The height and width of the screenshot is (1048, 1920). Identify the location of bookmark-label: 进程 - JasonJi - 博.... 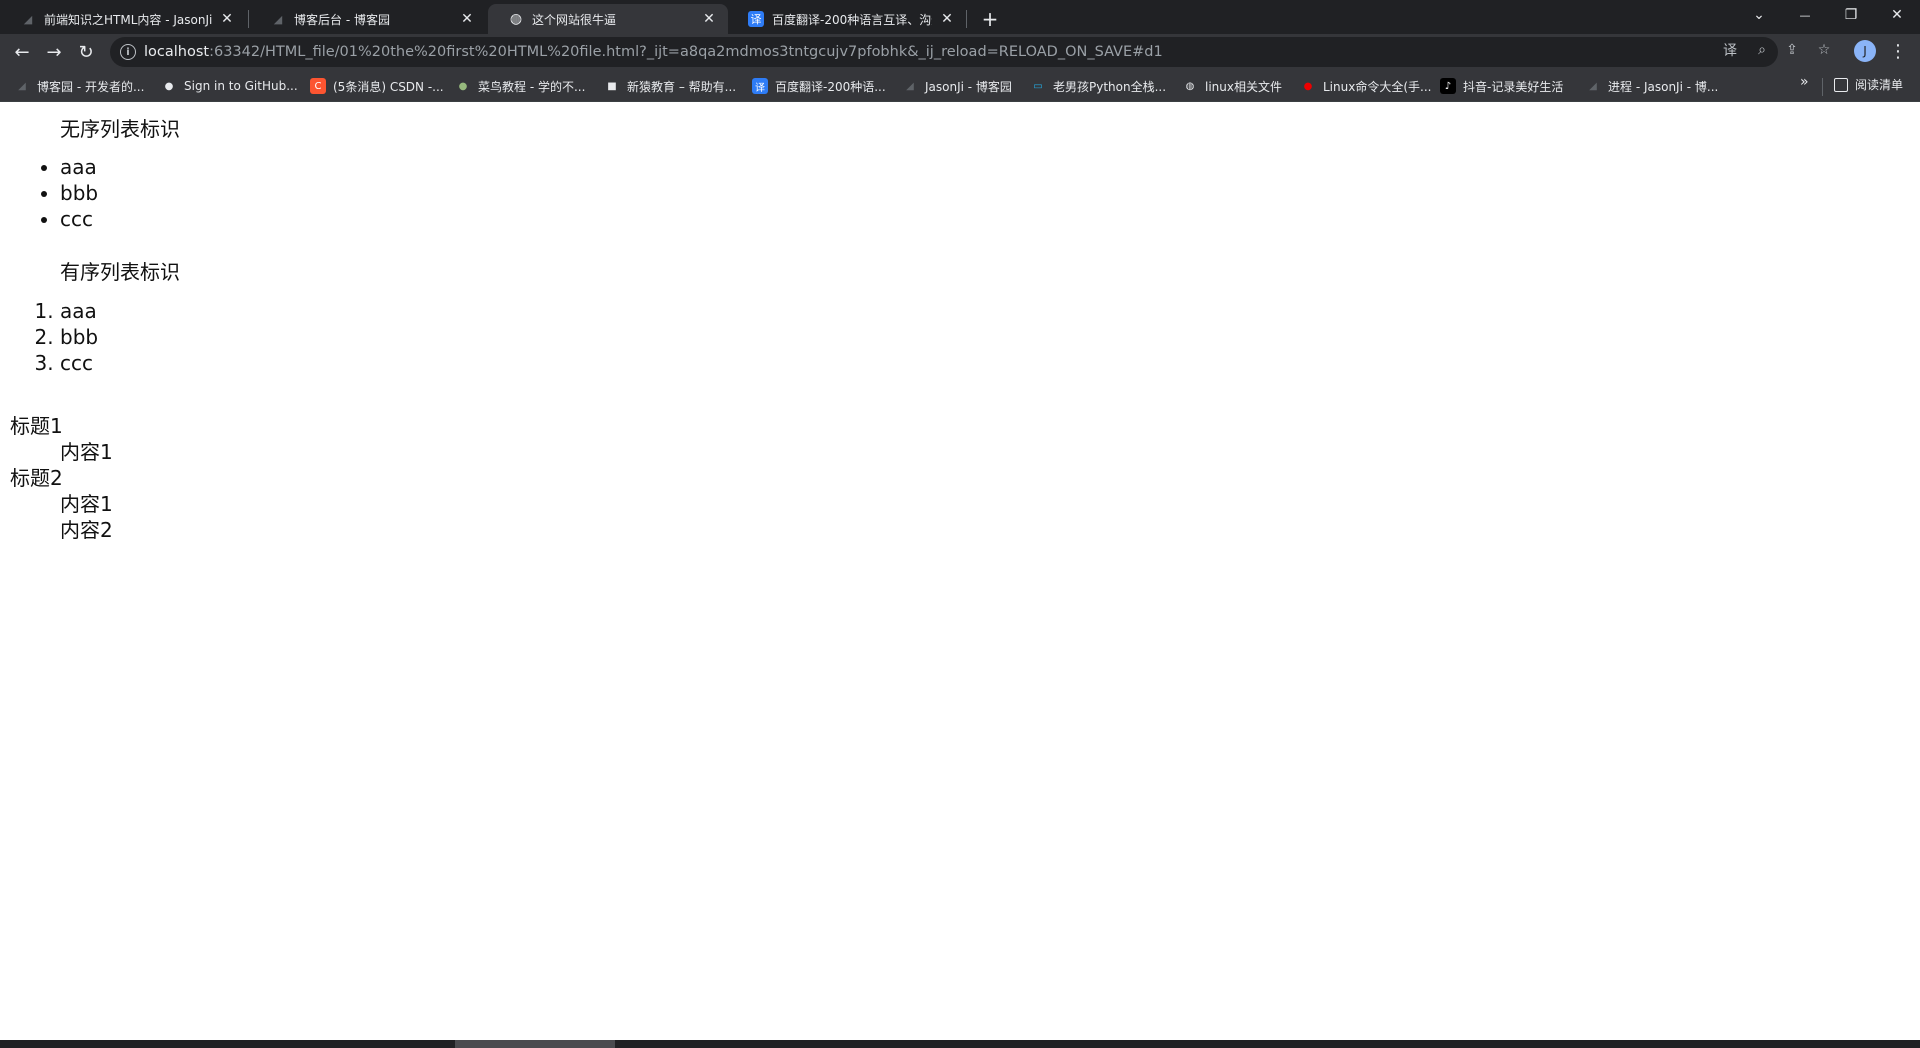
(1663, 86).